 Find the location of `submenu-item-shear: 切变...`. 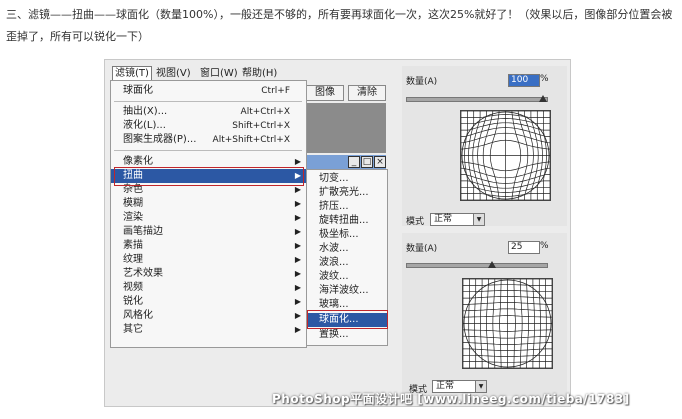

submenu-item-shear: 切变... is located at coordinates (347, 179).